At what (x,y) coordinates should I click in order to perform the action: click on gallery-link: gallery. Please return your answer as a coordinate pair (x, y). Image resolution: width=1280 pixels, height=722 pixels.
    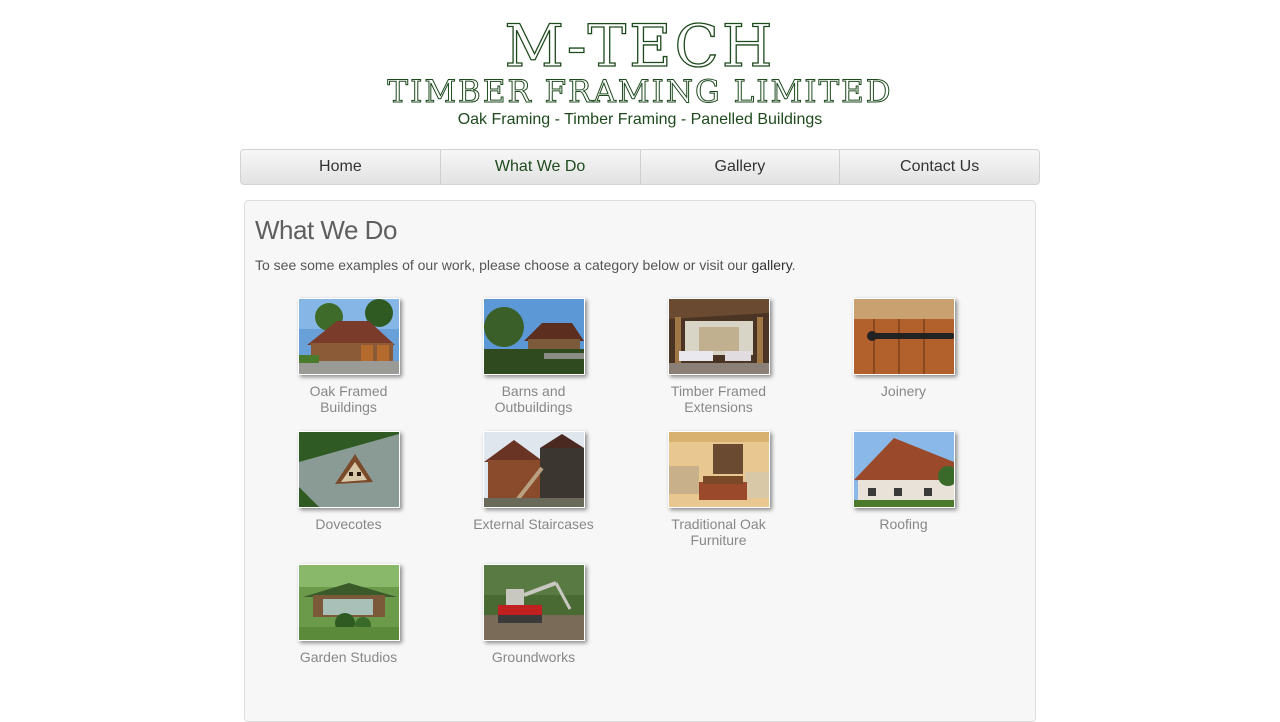
    Looking at the image, I should click on (771, 265).